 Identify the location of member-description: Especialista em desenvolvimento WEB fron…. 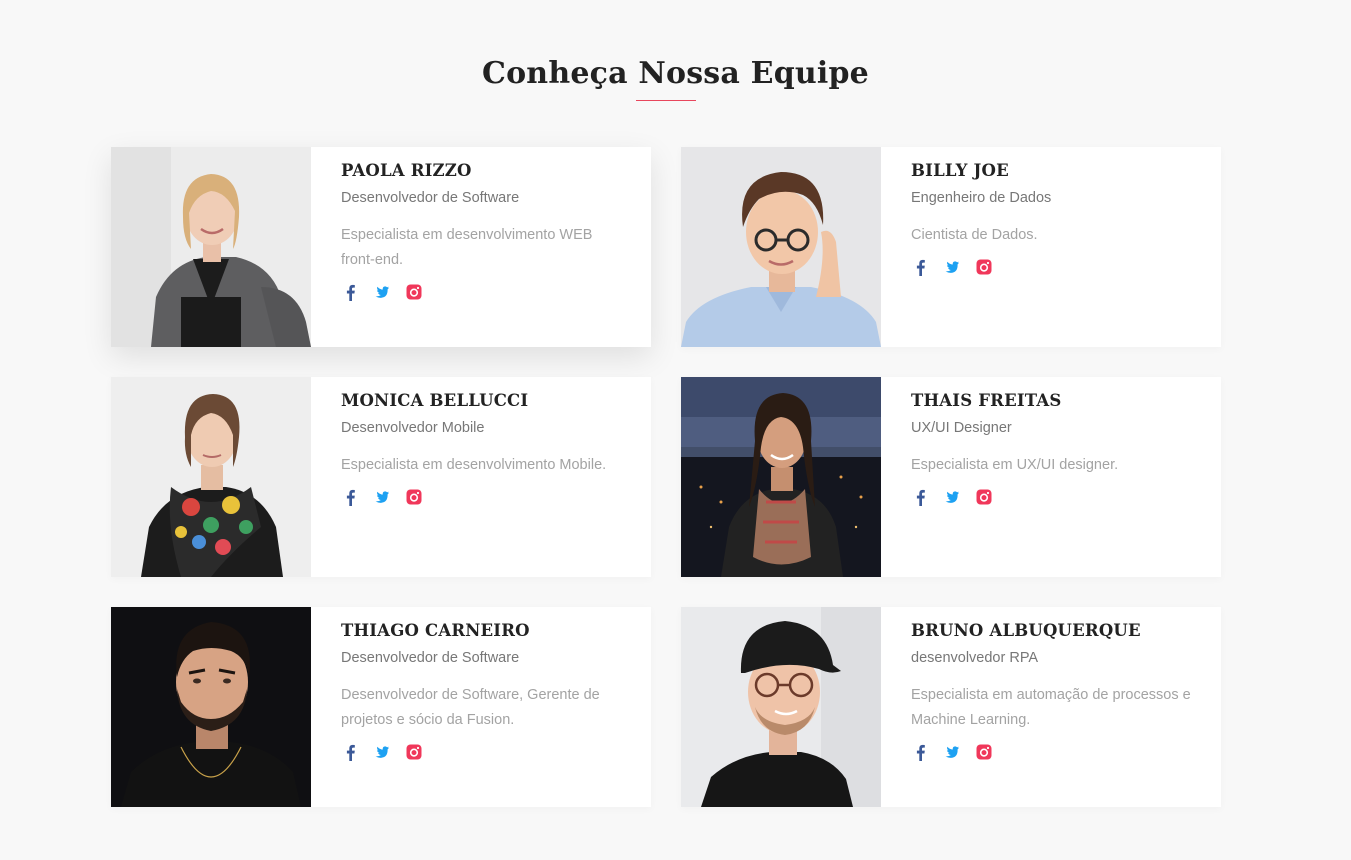
(467, 247).